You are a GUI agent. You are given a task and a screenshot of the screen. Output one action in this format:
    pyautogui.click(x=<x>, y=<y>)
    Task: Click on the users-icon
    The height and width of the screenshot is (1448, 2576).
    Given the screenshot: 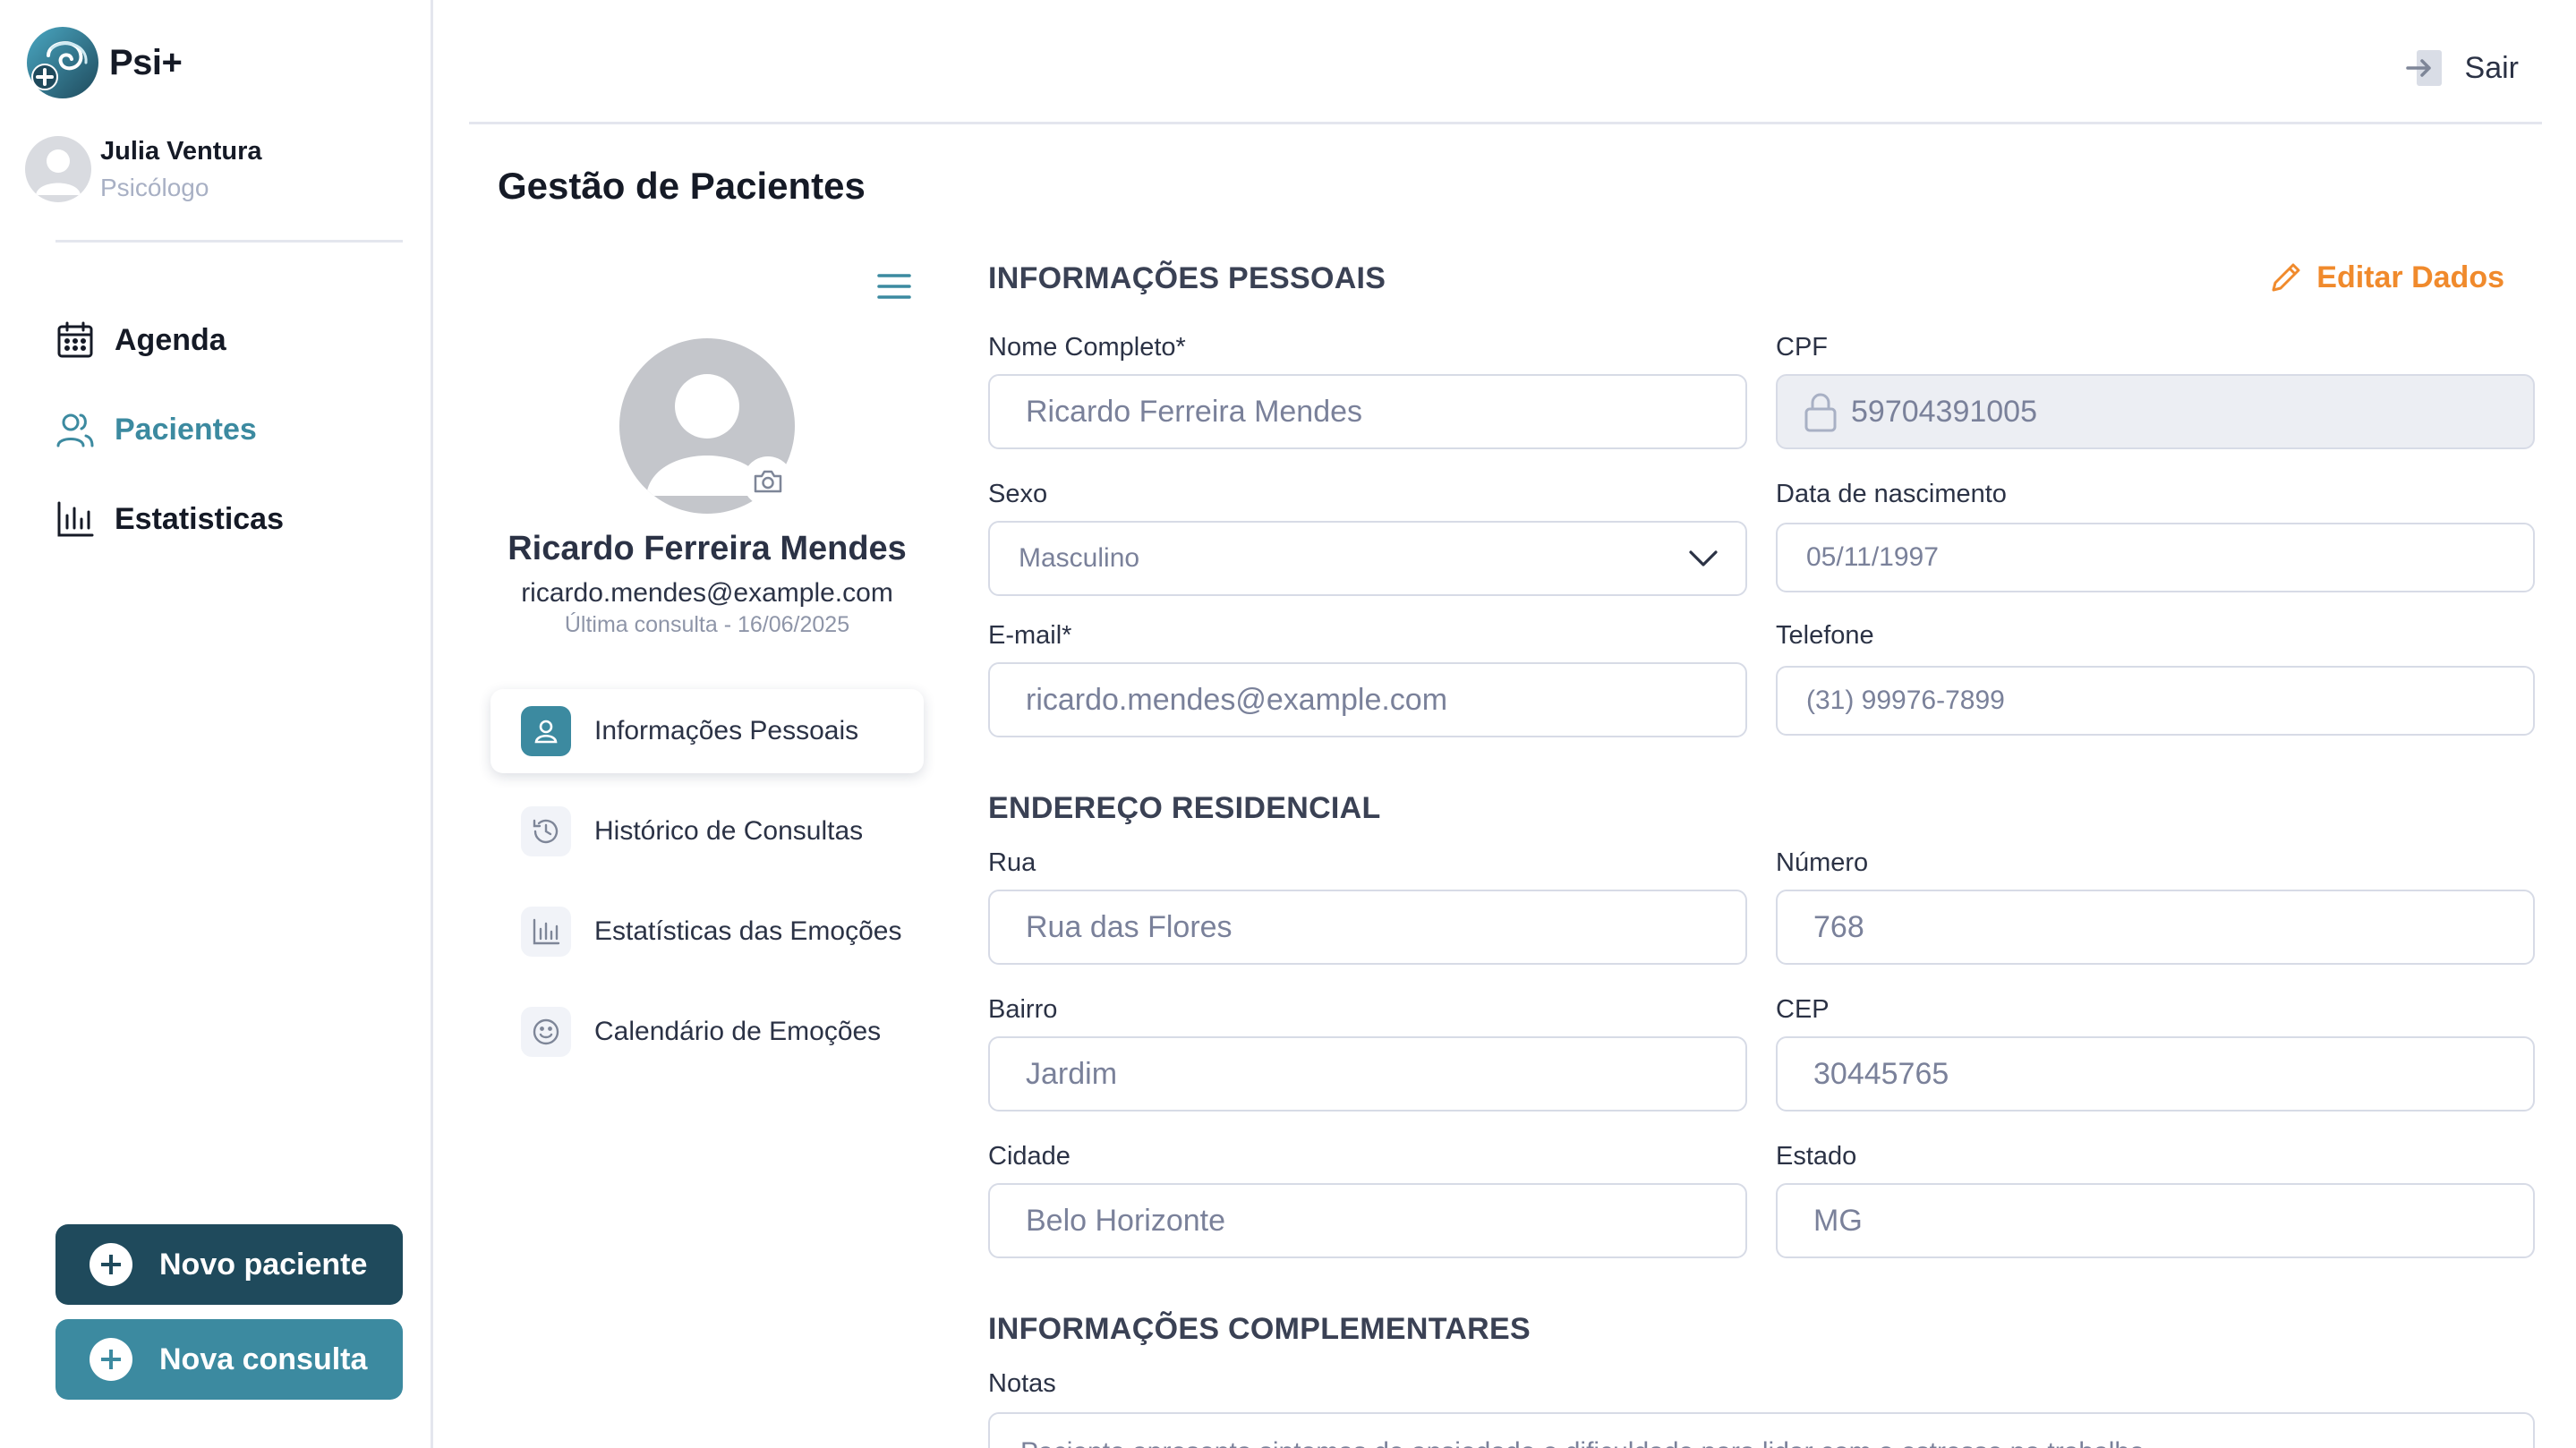 What is the action you would take?
    pyautogui.click(x=75, y=430)
    